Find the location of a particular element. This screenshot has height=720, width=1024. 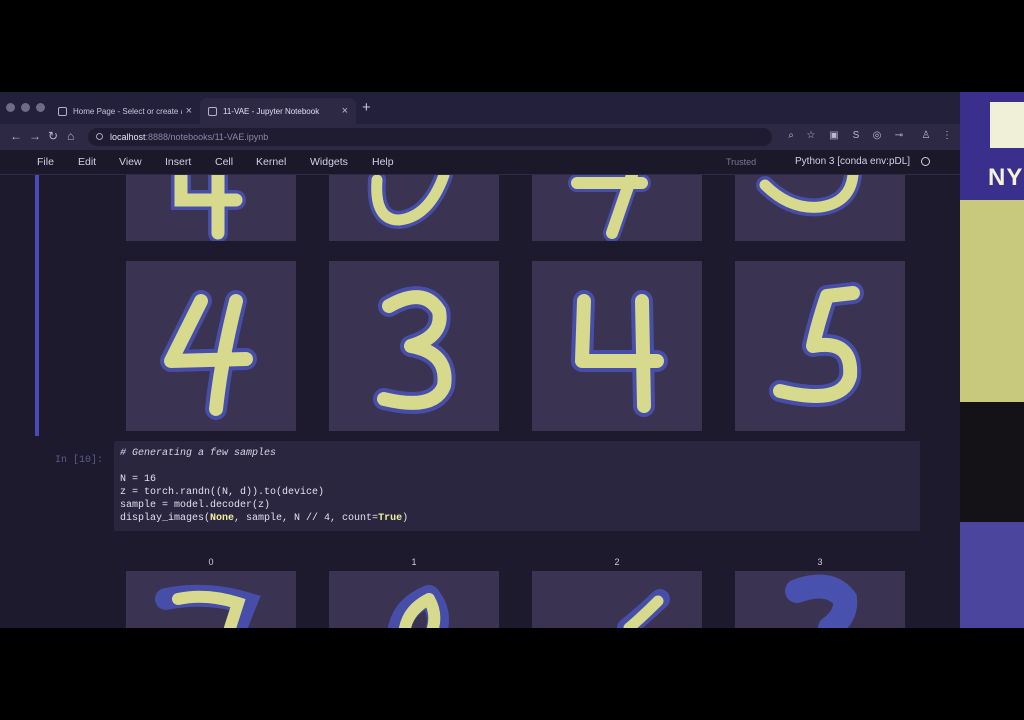

kernel-name: Python 3 [conda env:pDL] is located at coordinates (852, 162).